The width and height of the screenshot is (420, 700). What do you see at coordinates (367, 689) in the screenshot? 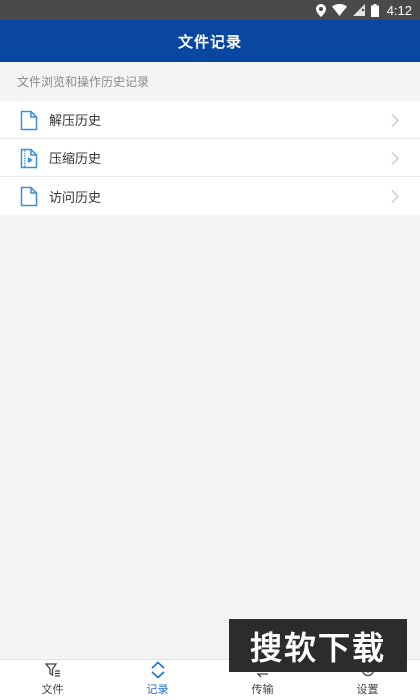
I see `tab-label: 设置` at bounding box center [367, 689].